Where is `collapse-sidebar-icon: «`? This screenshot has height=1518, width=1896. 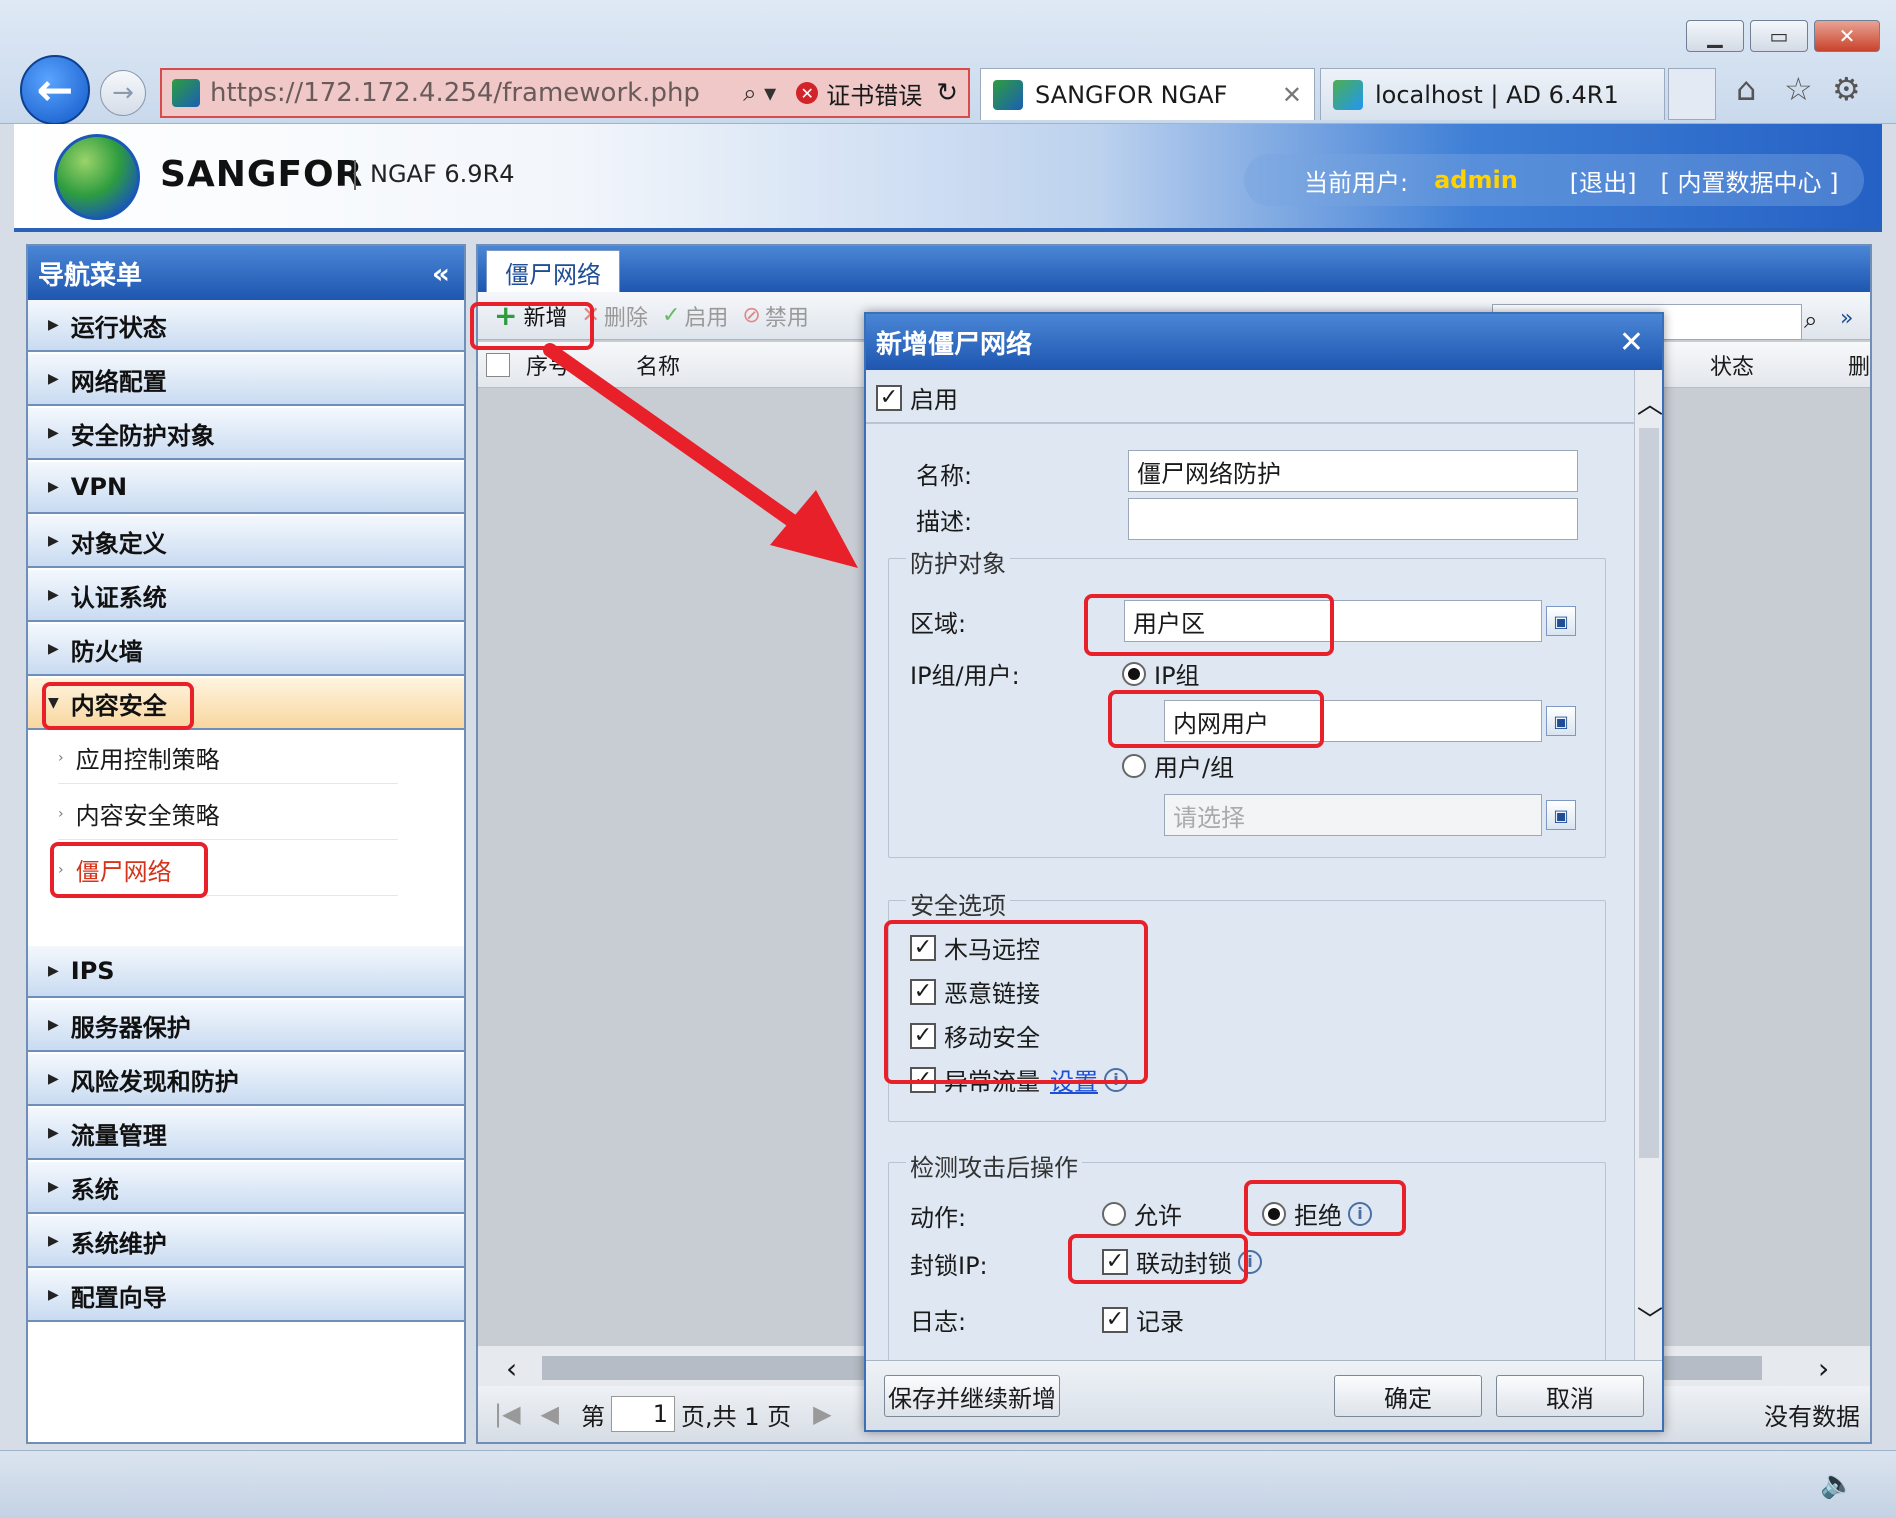 collapse-sidebar-icon: « is located at coordinates (441, 273).